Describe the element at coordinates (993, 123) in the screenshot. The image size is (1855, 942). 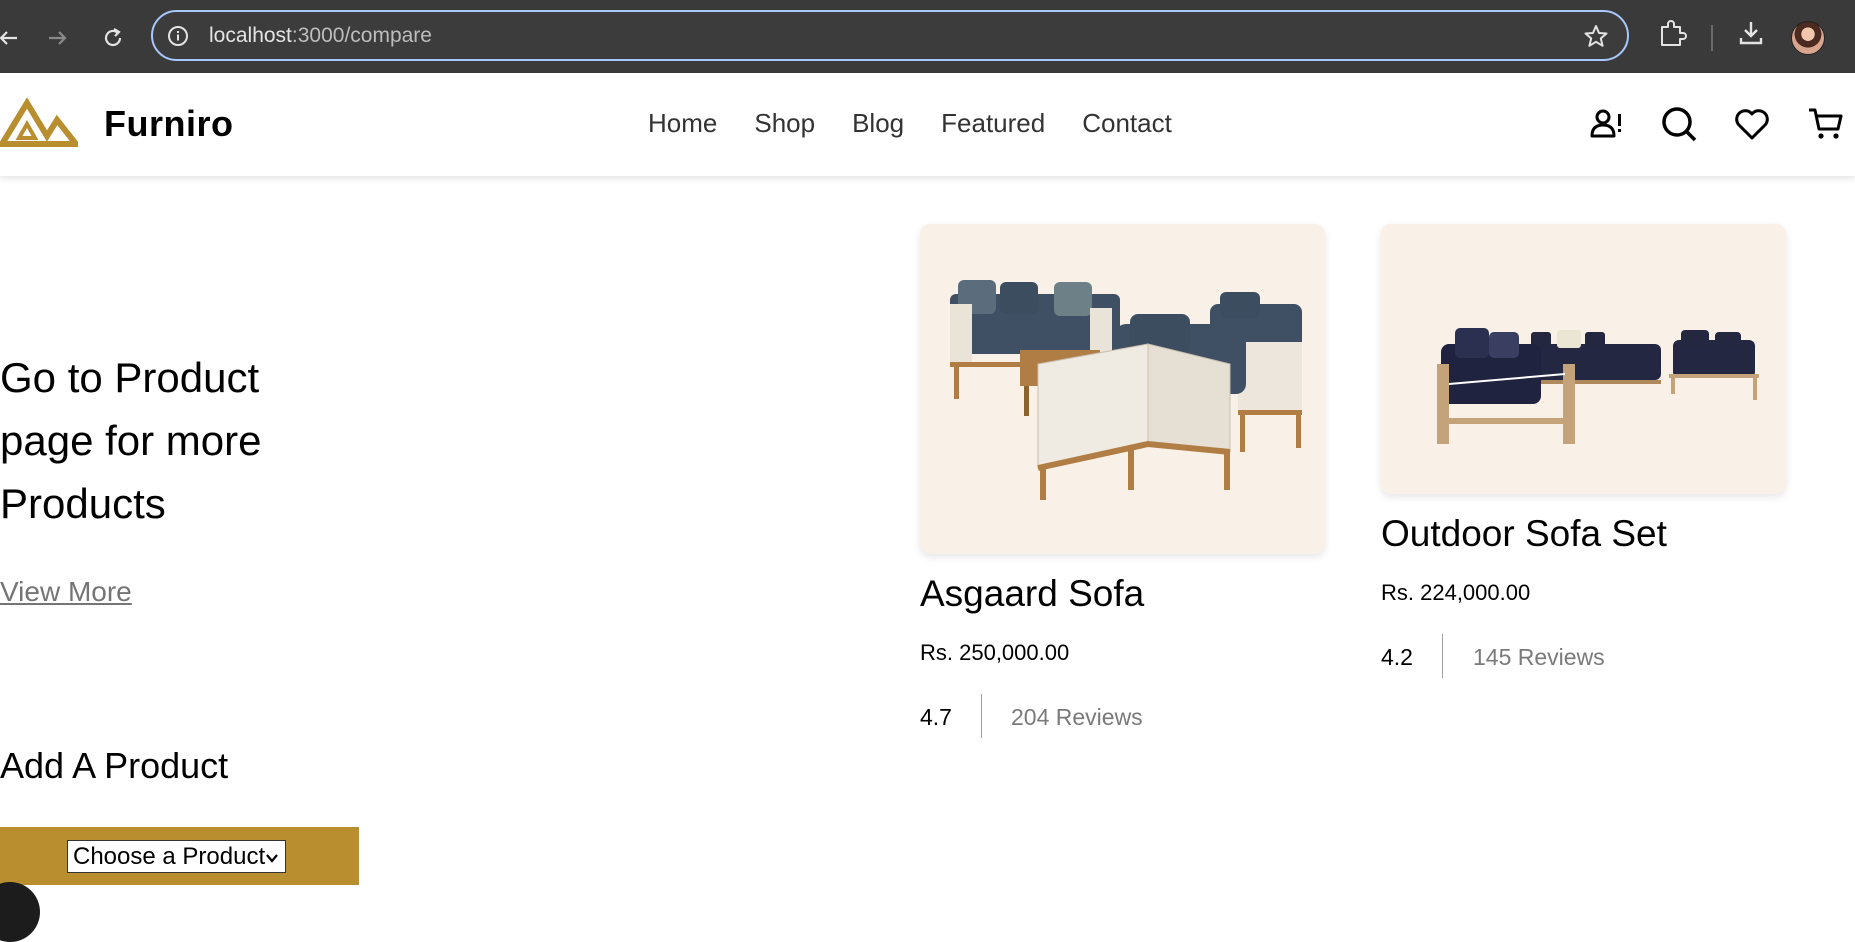
I see `nav-featured: Featured` at that location.